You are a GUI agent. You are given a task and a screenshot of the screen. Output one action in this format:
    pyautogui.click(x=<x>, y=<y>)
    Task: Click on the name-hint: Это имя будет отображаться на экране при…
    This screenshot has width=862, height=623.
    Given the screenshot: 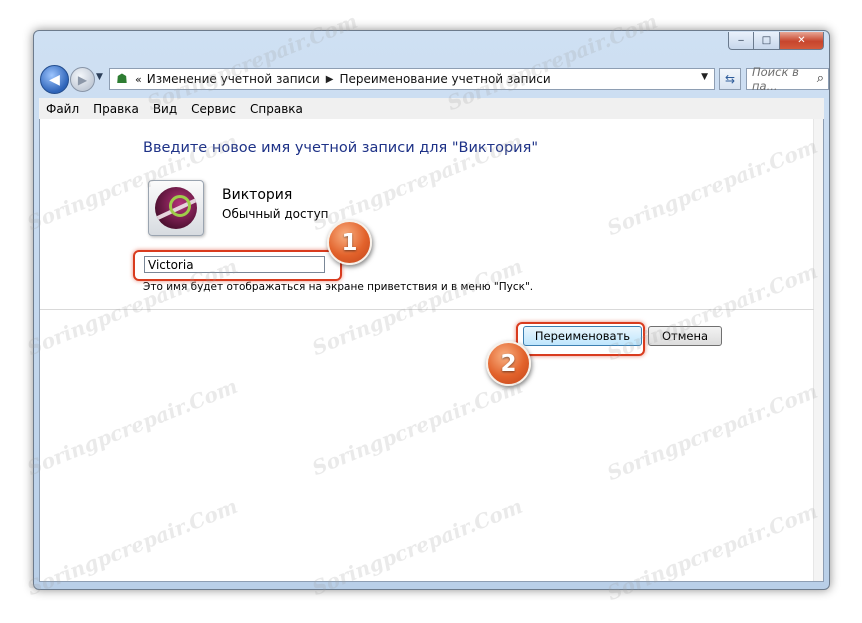 What is the action you would take?
    pyautogui.click(x=338, y=287)
    